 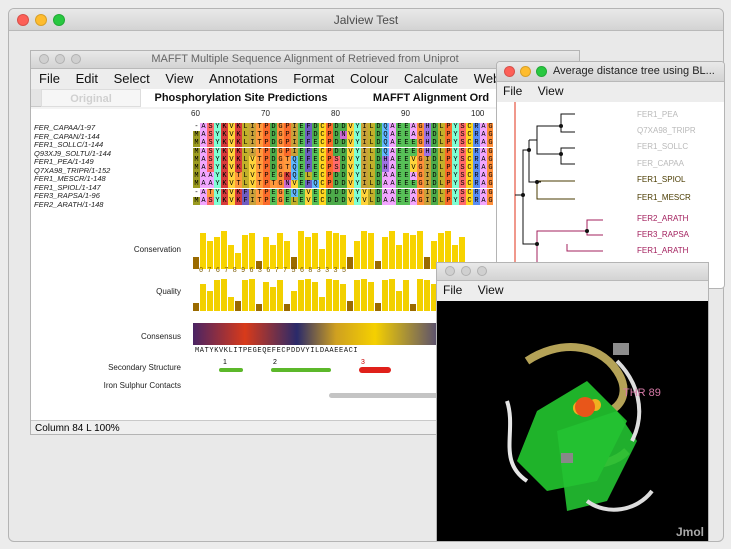 What do you see at coordinates (294, 159) in the screenshot?
I see `residue-cell: Q` at bounding box center [294, 159].